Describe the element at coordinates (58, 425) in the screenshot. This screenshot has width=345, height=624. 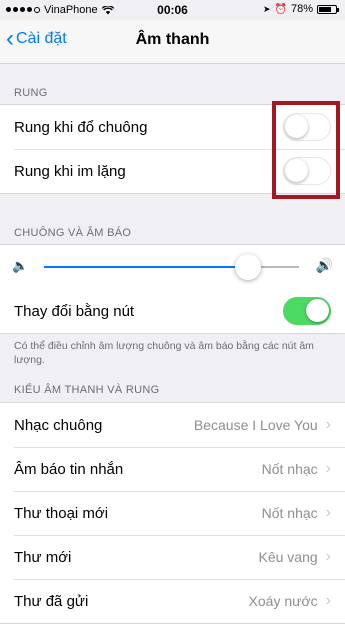
I see `ringtone-label: Nhạc chuông` at that location.